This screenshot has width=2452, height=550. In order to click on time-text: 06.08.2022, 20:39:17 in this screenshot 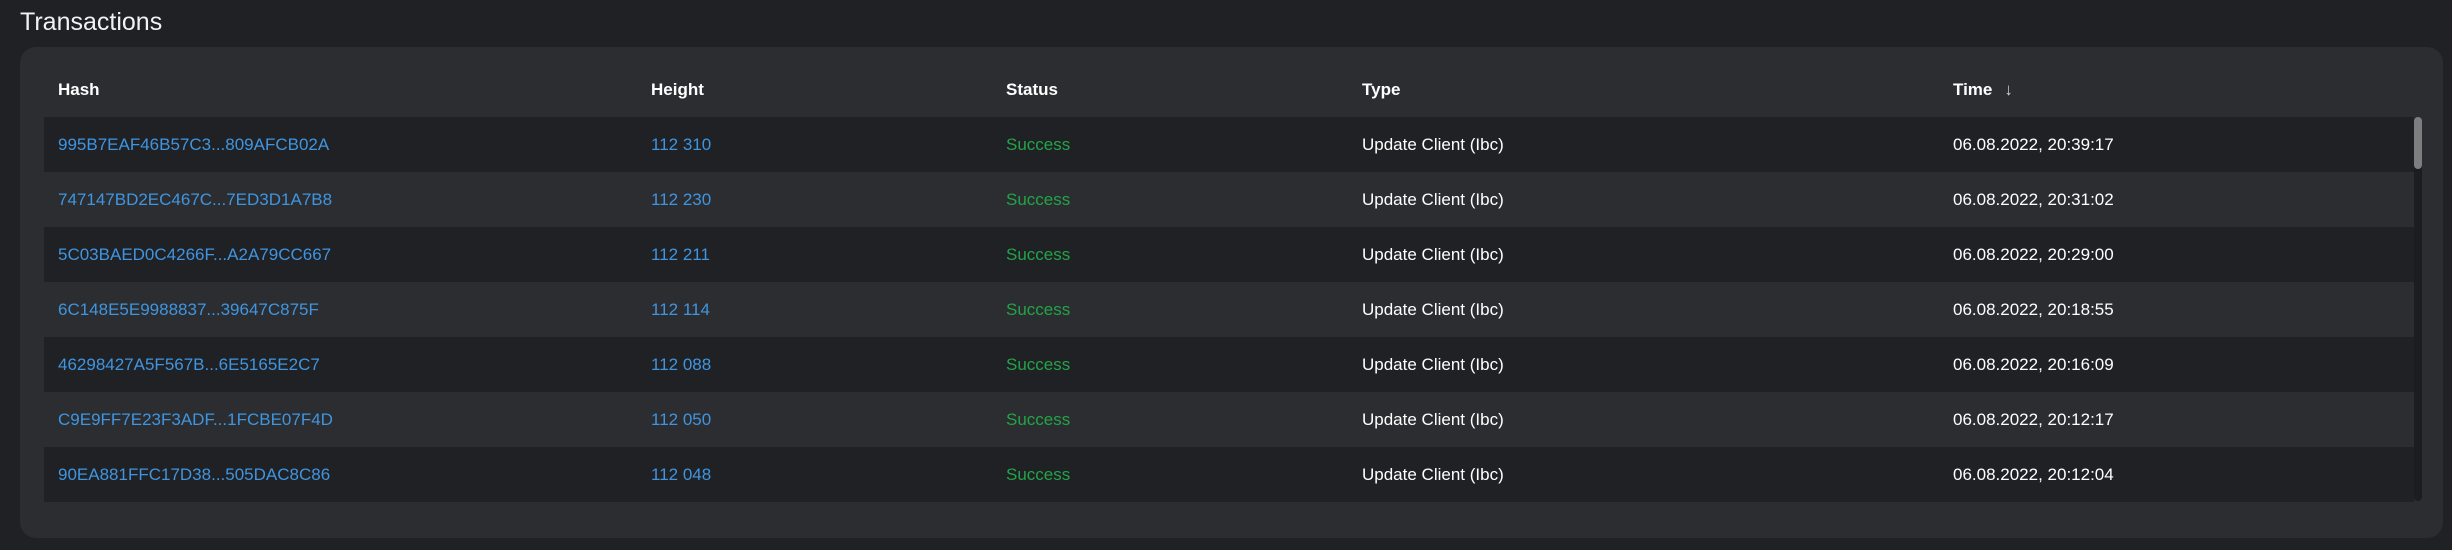, I will do `click(2033, 144)`.